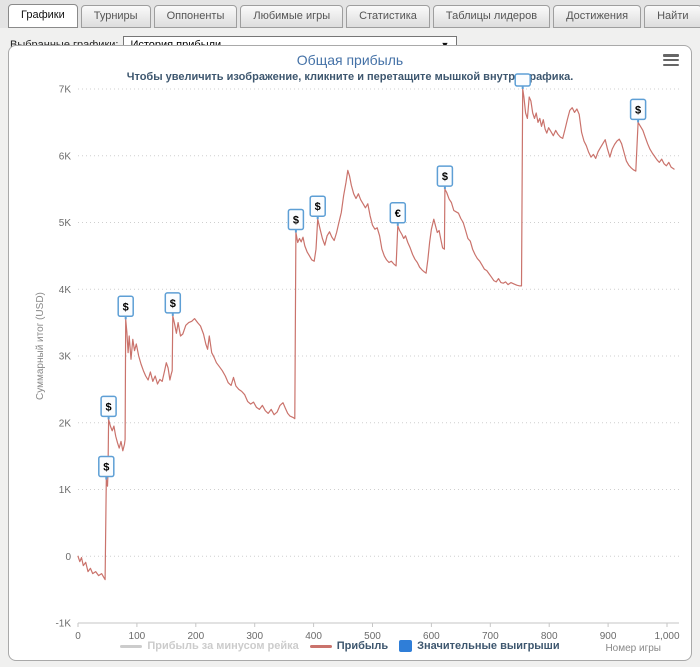 The height and width of the screenshot is (667, 700). Describe the element at coordinates (223, 646) in the screenshot. I see `legend-label: Прибыль за минусом рейка` at that location.